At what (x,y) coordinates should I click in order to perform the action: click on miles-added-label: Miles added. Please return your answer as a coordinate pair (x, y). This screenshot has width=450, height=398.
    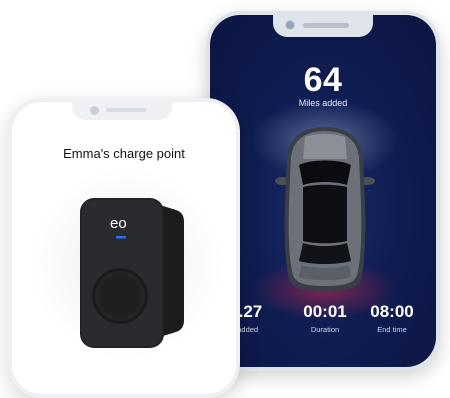
    Looking at the image, I should click on (323, 103).